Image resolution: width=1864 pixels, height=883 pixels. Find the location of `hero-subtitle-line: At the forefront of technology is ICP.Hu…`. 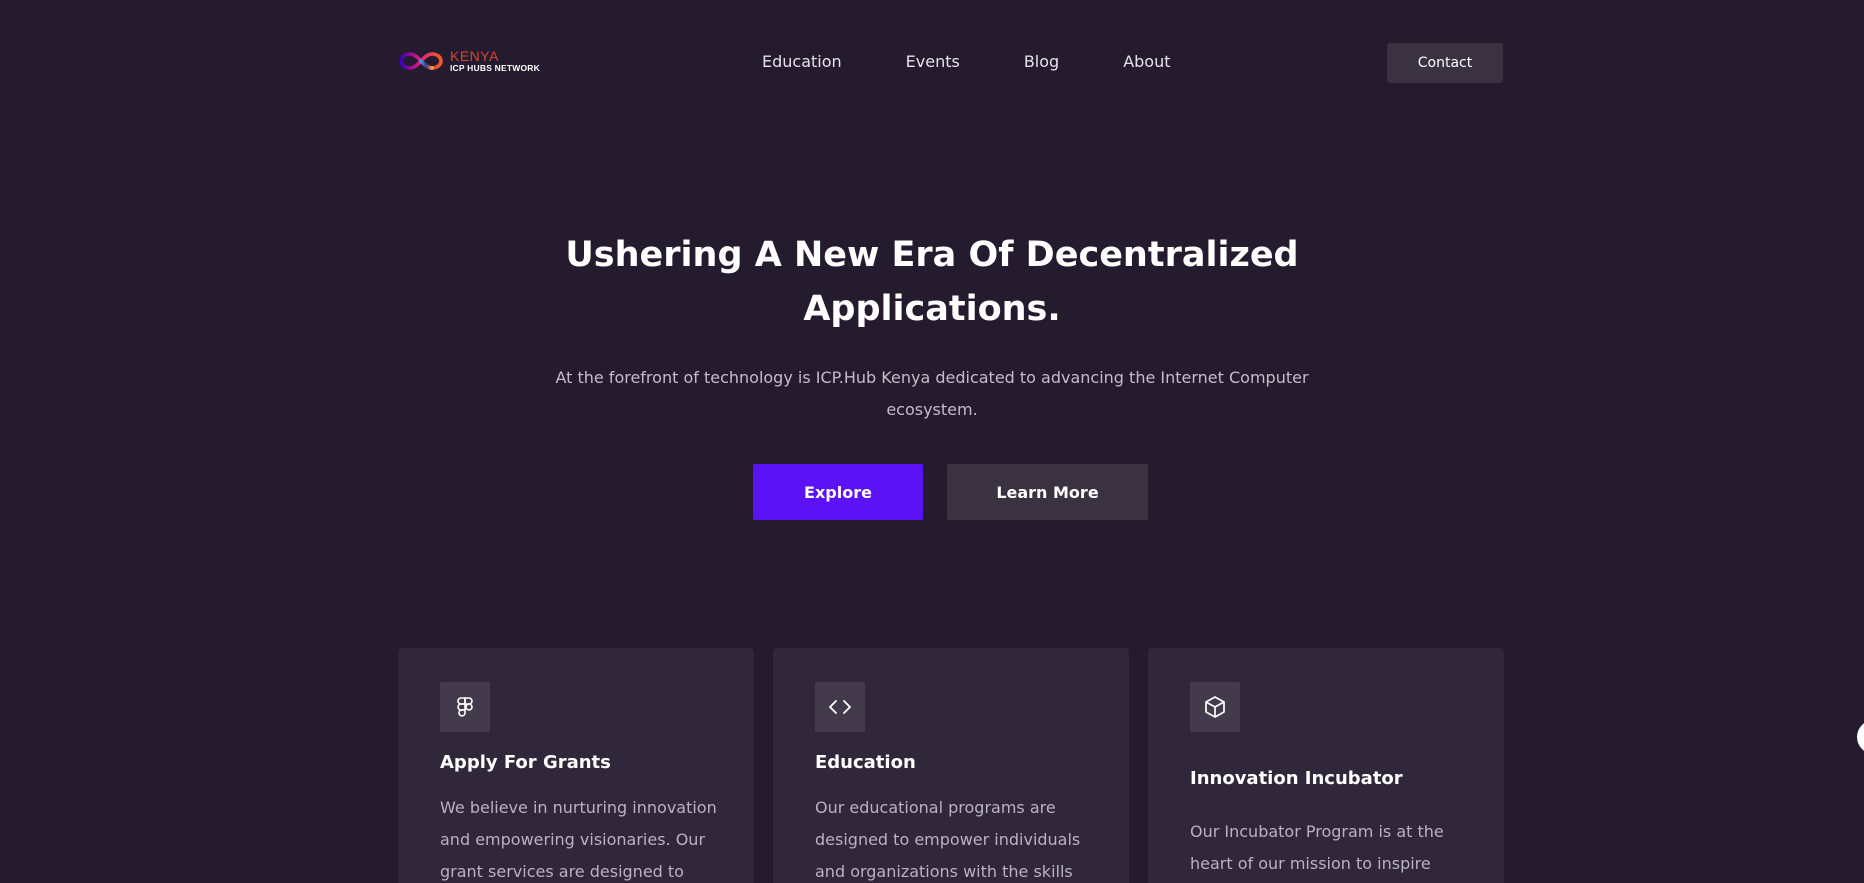

hero-subtitle-line: At the forefront of technology is ICP.Hu… is located at coordinates (932, 377).